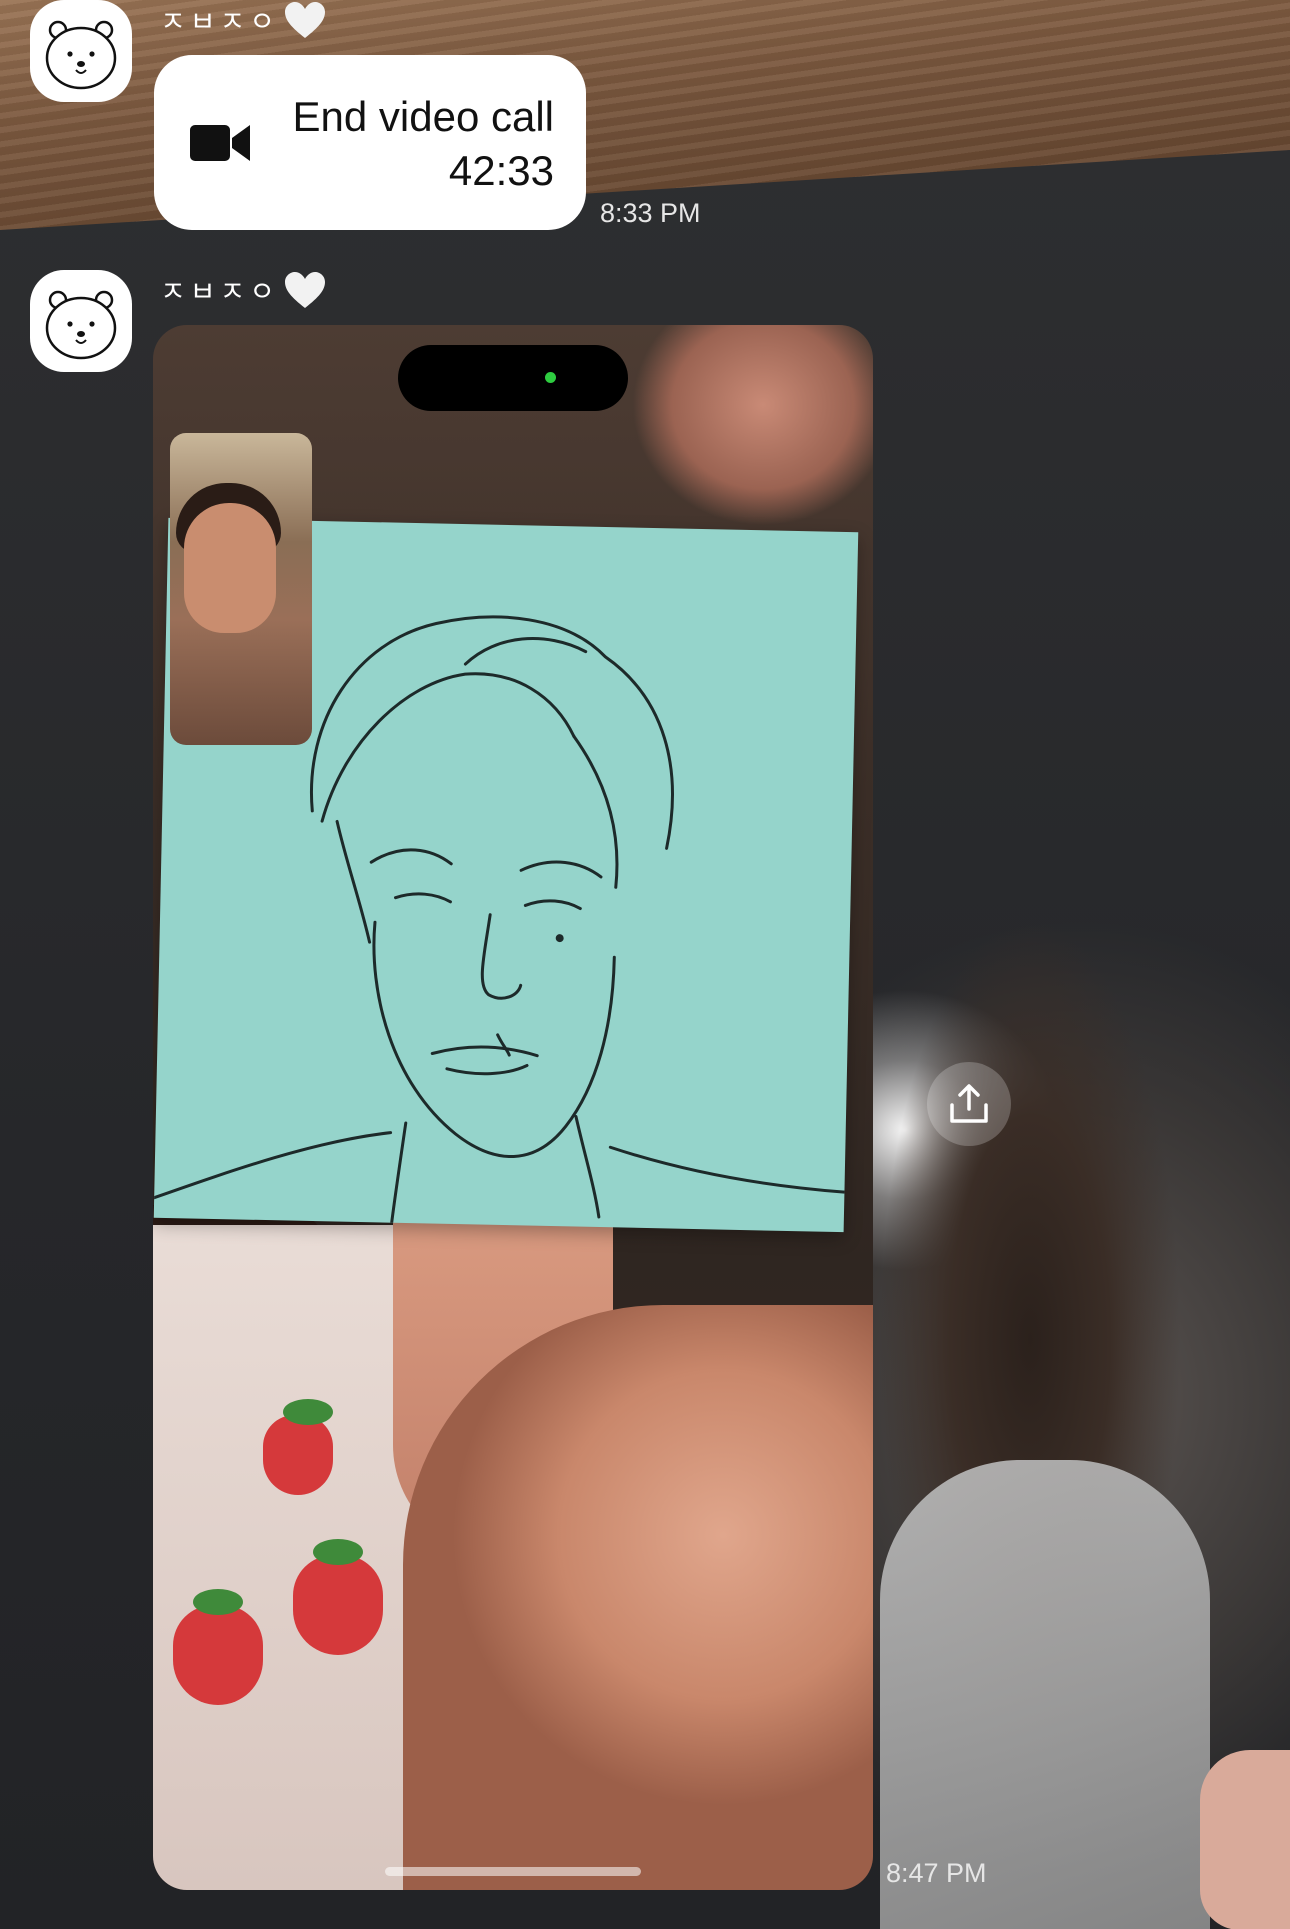 The width and height of the screenshot is (1290, 1929). I want to click on share-icon, so click(969, 1103).